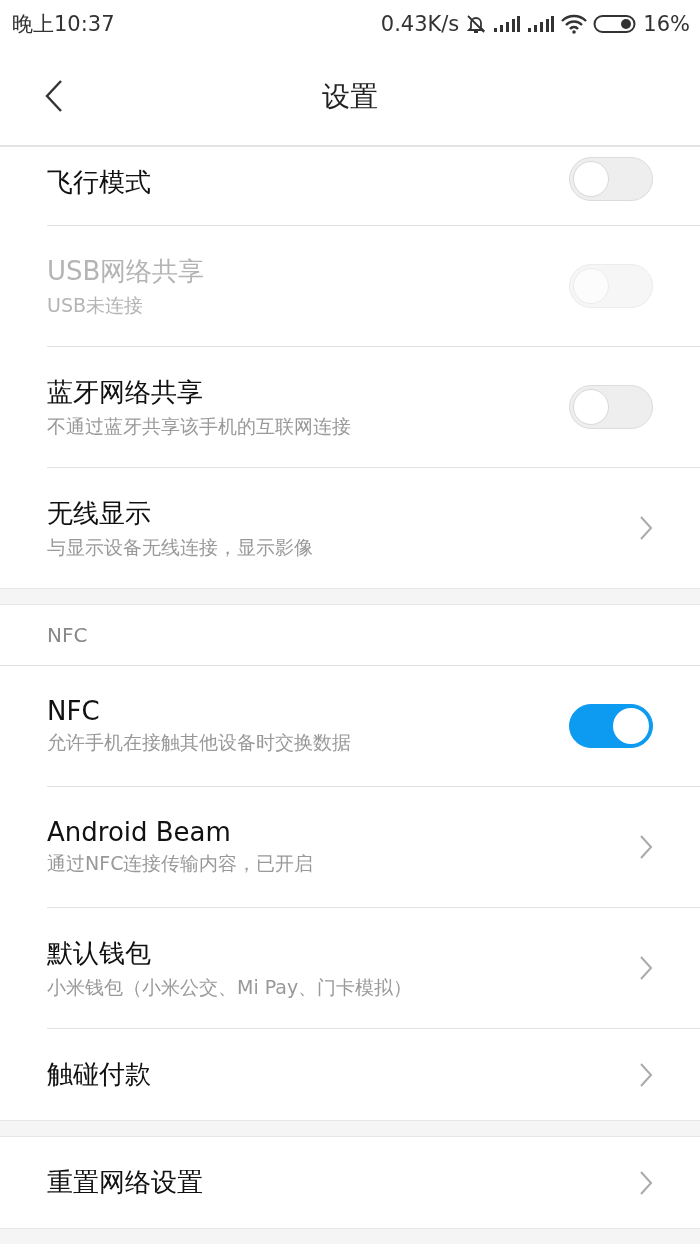  What do you see at coordinates (350, 96) in the screenshot?
I see `page-title: 设置` at bounding box center [350, 96].